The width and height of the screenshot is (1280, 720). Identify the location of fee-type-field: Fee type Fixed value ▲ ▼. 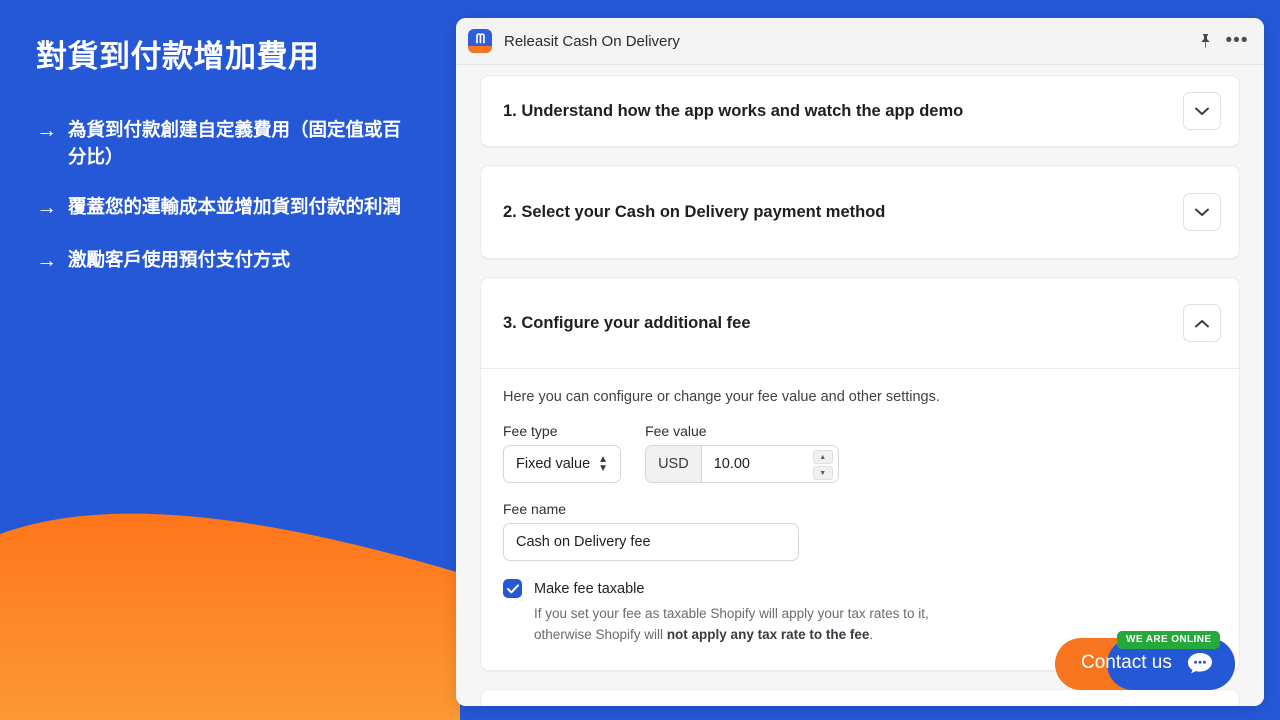
(562, 453).